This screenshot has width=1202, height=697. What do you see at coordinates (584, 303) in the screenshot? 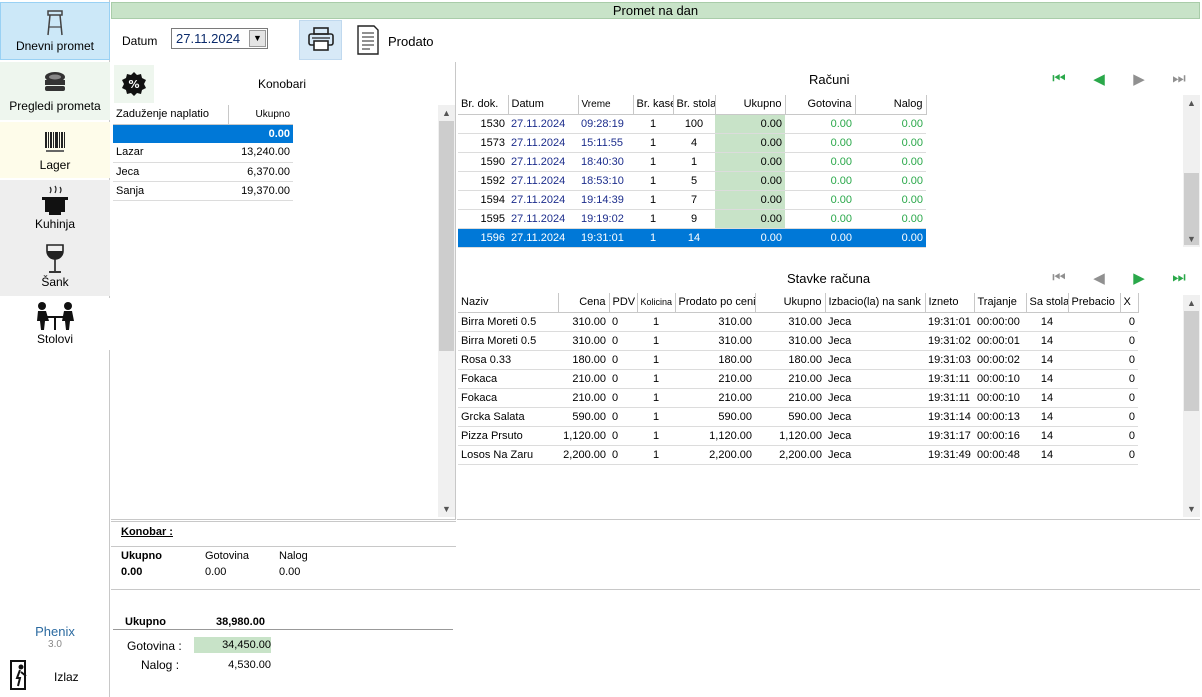
I see `column-header: Cena` at bounding box center [584, 303].